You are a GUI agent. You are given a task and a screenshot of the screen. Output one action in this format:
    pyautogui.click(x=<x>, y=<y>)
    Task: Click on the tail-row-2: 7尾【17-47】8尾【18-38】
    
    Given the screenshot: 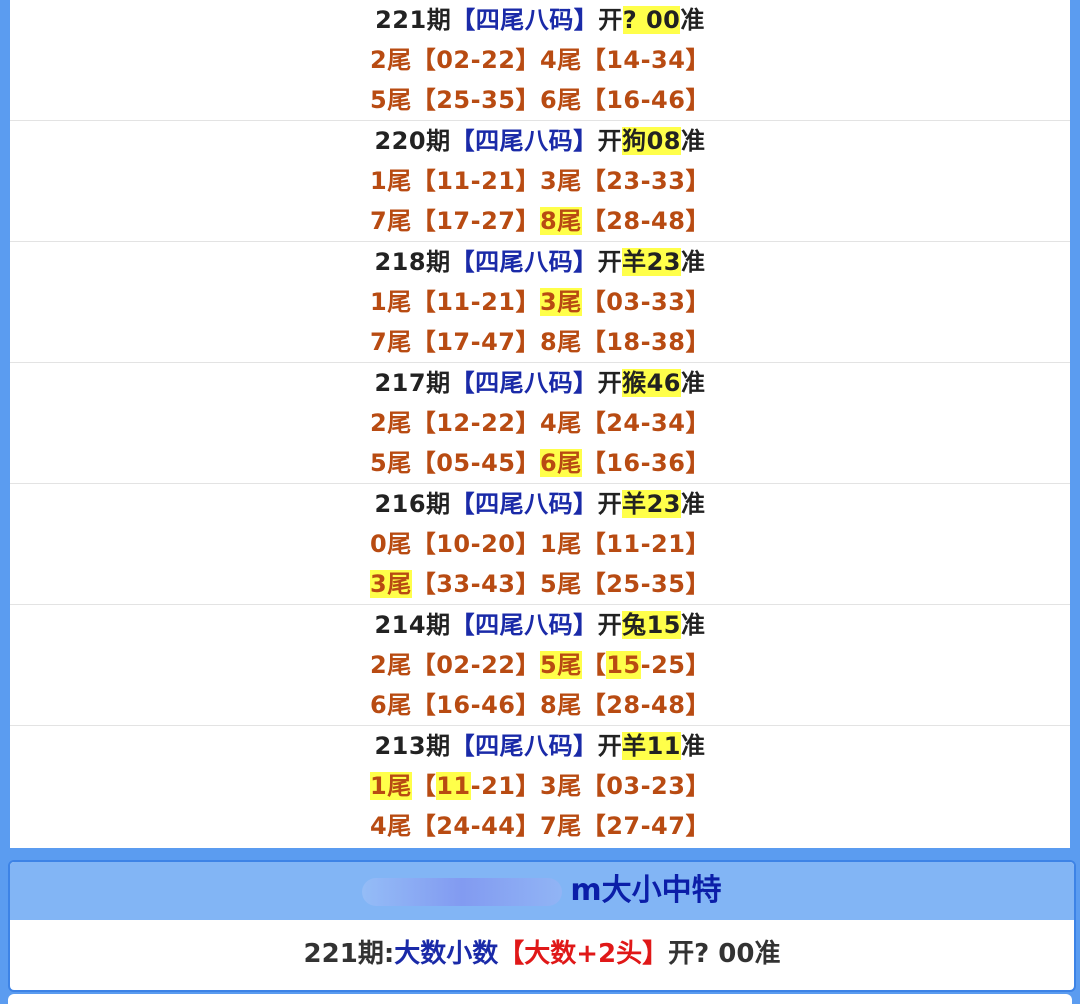 What is the action you would take?
    pyautogui.click(x=540, y=342)
    